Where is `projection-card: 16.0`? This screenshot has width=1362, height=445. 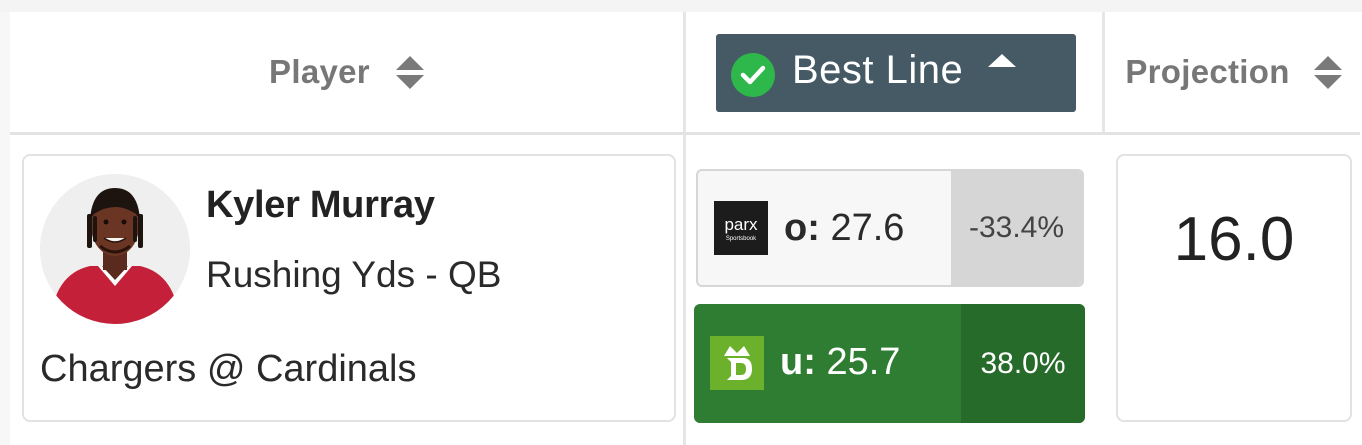
projection-card: 16.0 is located at coordinates (1234, 288).